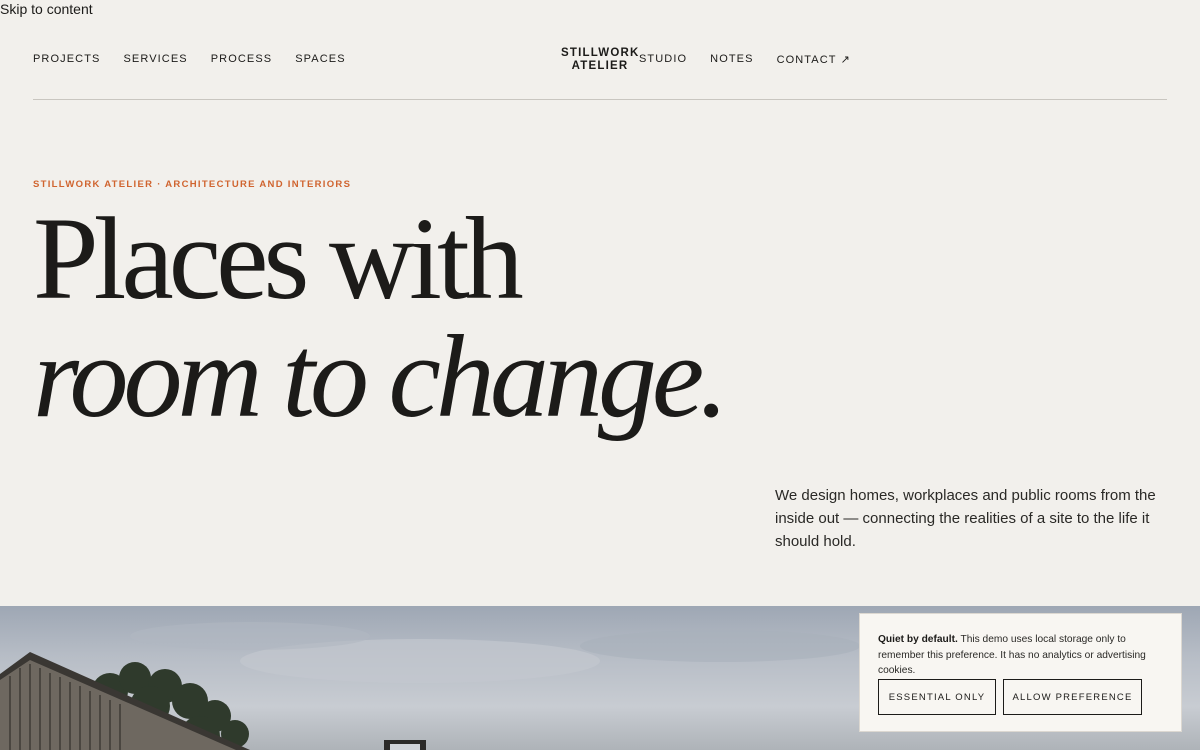 This screenshot has width=1200, height=750. I want to click on header-divider, so click(600, 99).